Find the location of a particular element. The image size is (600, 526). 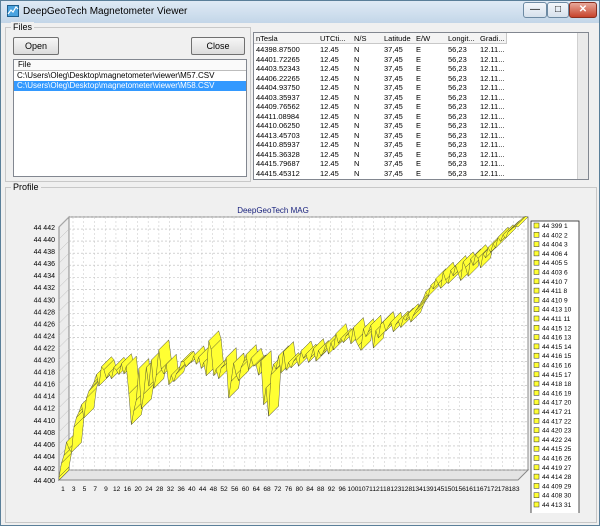

legend-entry: 44 415 25 is located at coordinates (557, 449).